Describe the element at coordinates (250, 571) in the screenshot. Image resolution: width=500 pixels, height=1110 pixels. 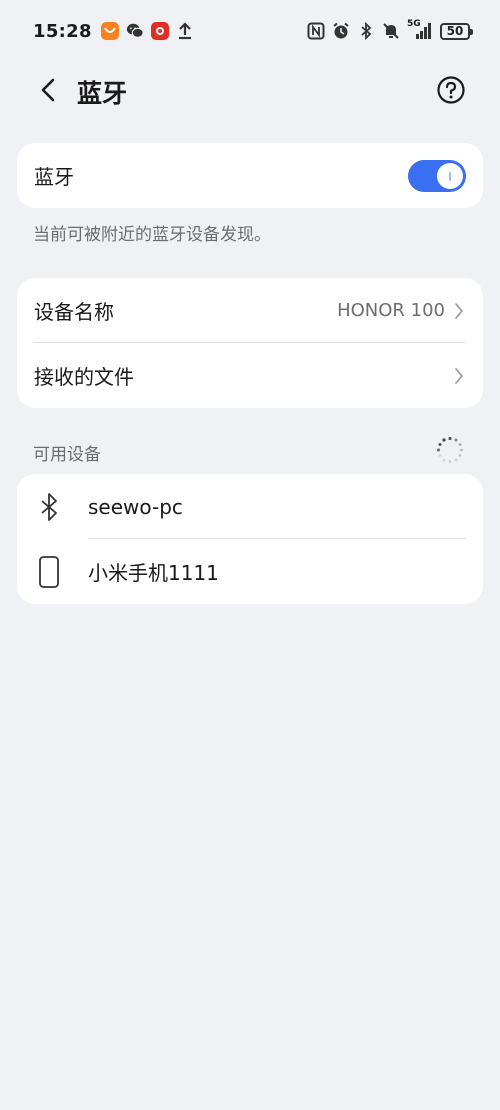
I see `device-row-xiaomi: 小米手机1111` at that location.